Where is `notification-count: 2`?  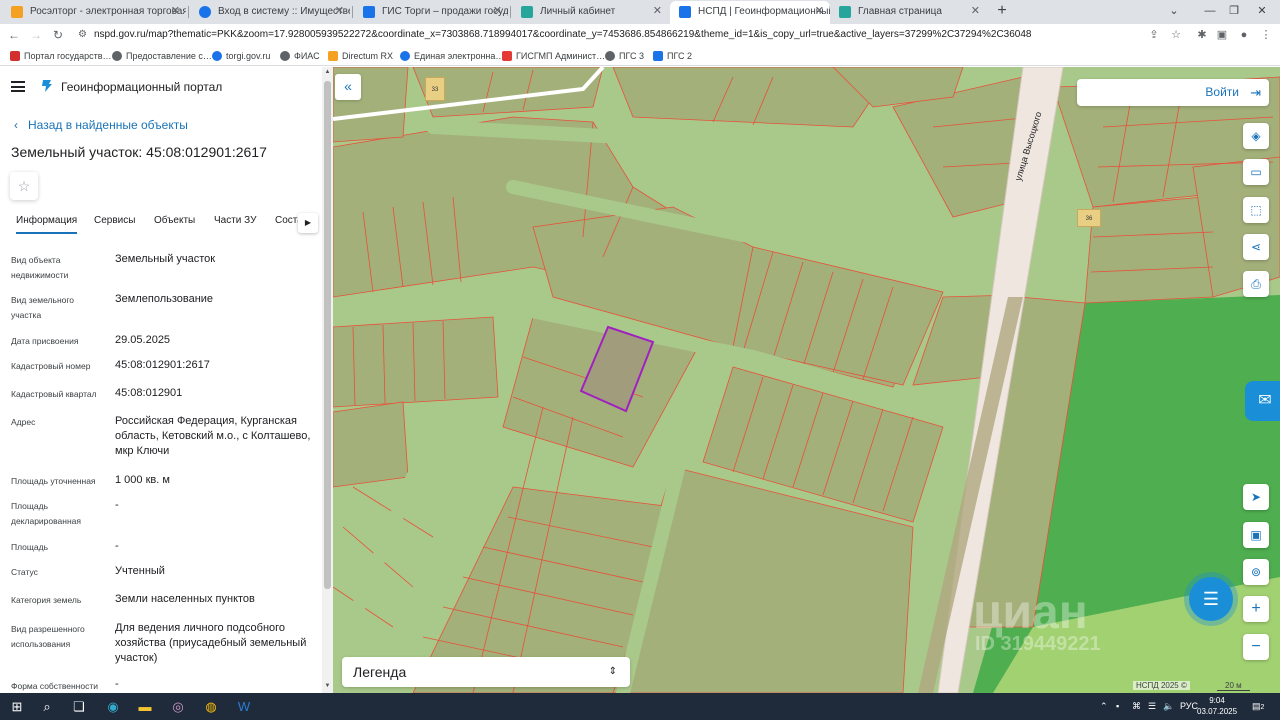 notification-count: 2 is located at coordinates (1262, 707).